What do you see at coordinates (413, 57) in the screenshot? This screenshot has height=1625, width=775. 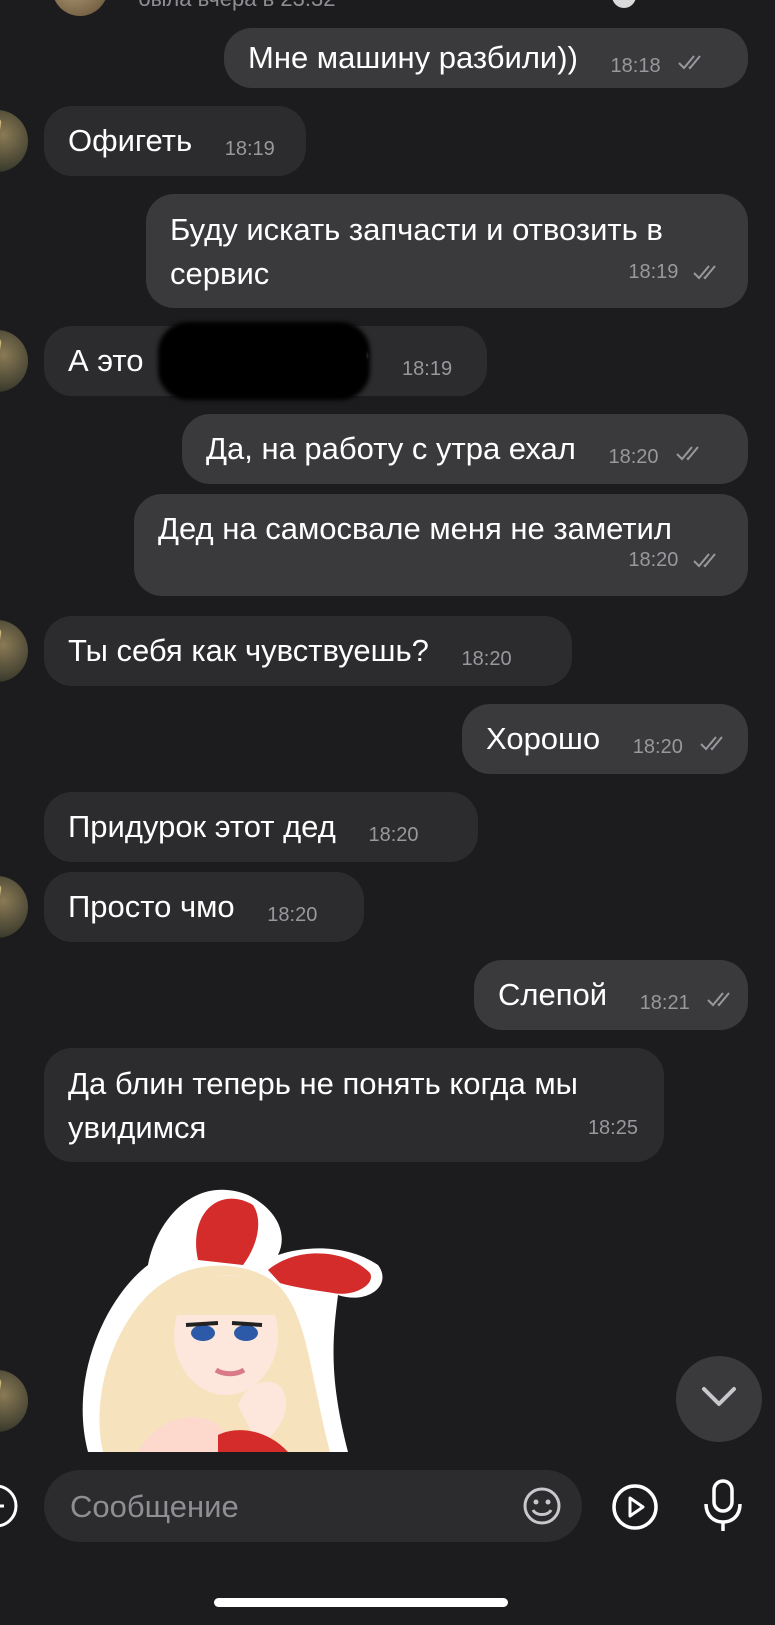 I see `message-text: Мне машину разбили))` at bounding box center [413, 57].